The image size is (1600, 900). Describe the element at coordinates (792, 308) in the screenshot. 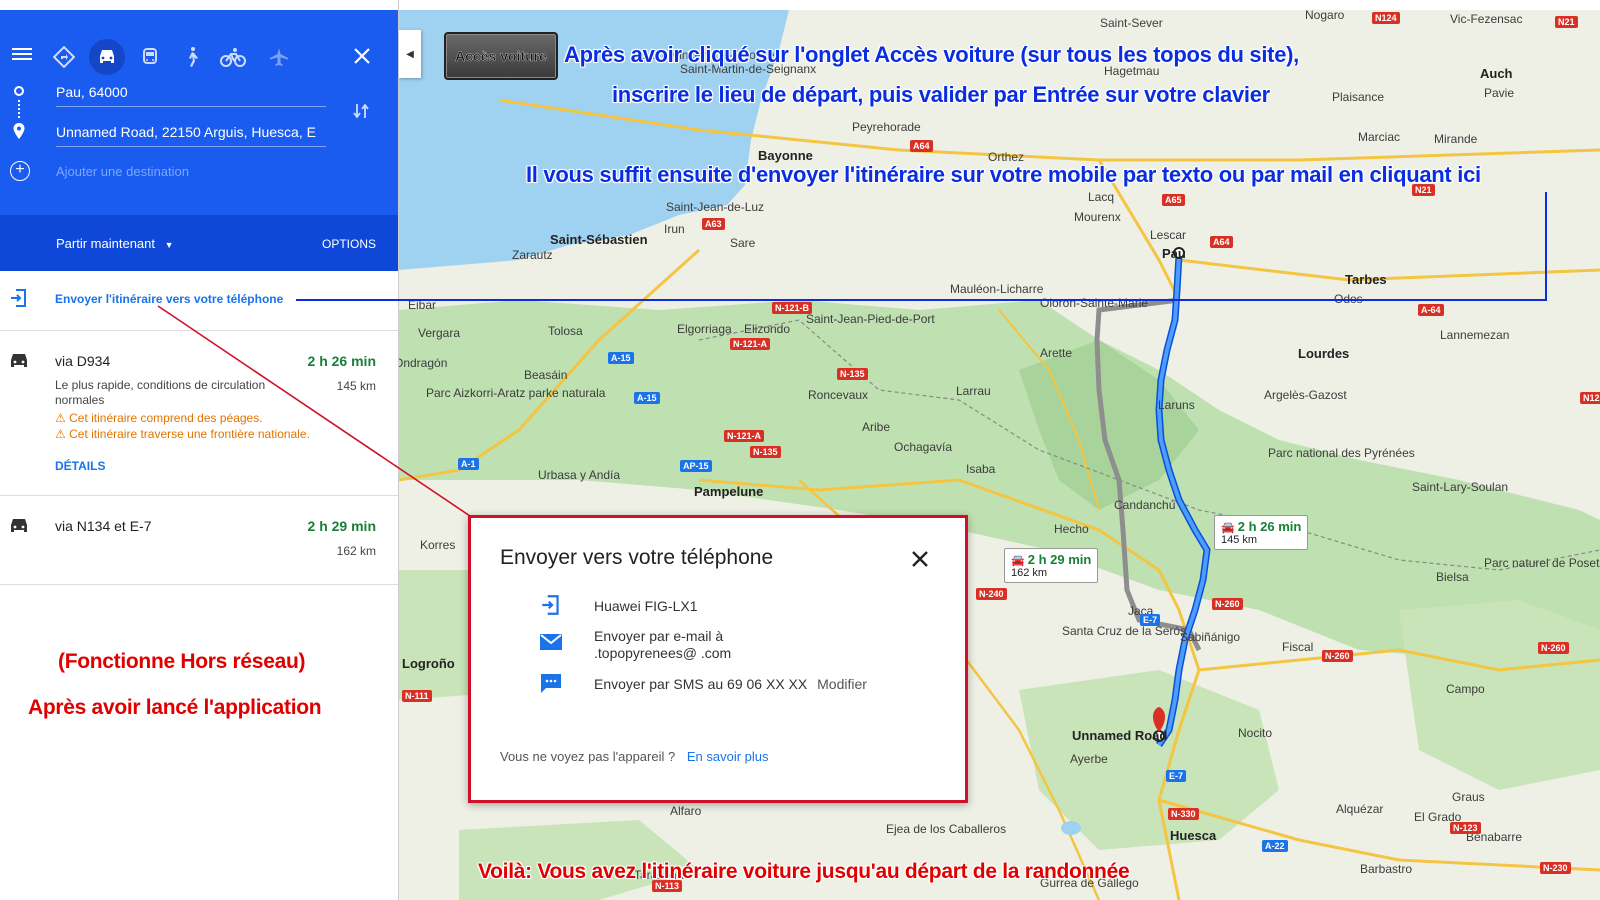

I see `road-badge: N-121-B` at that location.